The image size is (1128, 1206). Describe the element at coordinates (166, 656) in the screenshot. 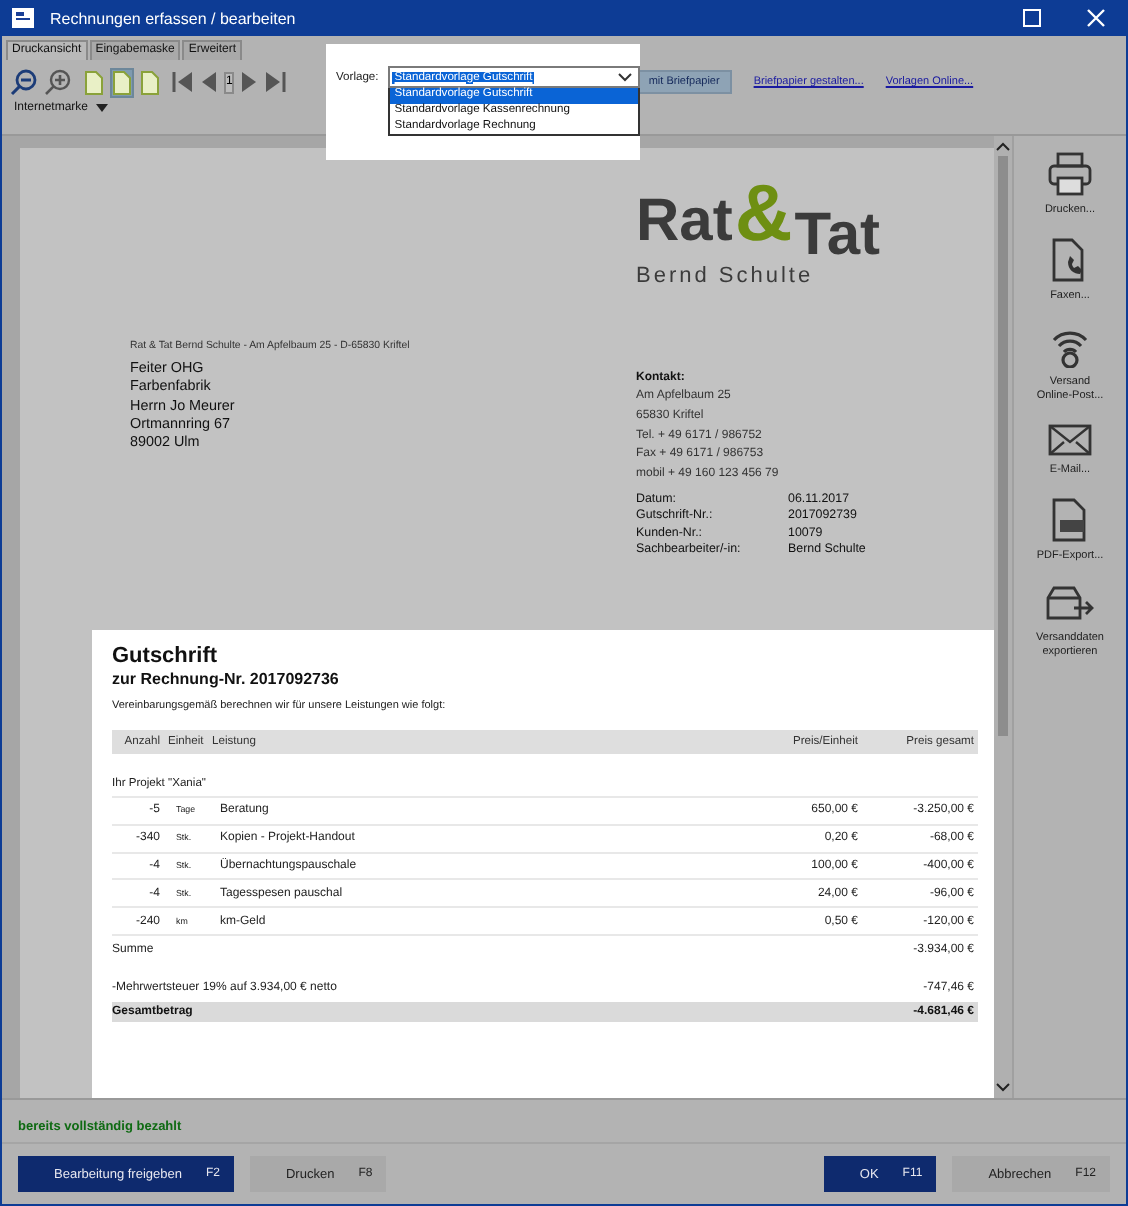

I see `document-title: Gutschrift` at that location.